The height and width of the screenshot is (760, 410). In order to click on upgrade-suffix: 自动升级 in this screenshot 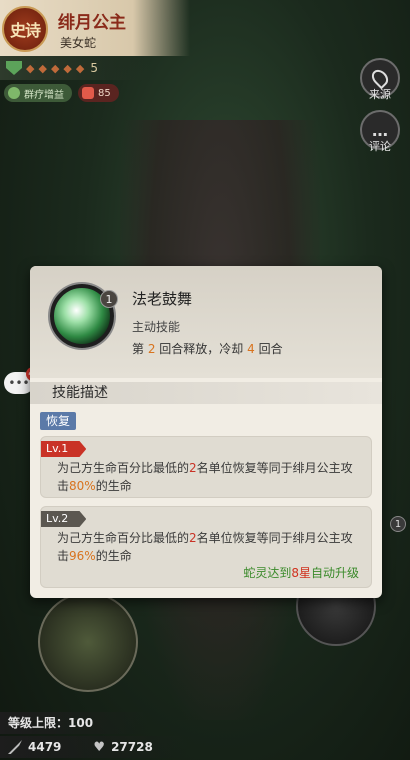, I will do `click(334, 573)`.